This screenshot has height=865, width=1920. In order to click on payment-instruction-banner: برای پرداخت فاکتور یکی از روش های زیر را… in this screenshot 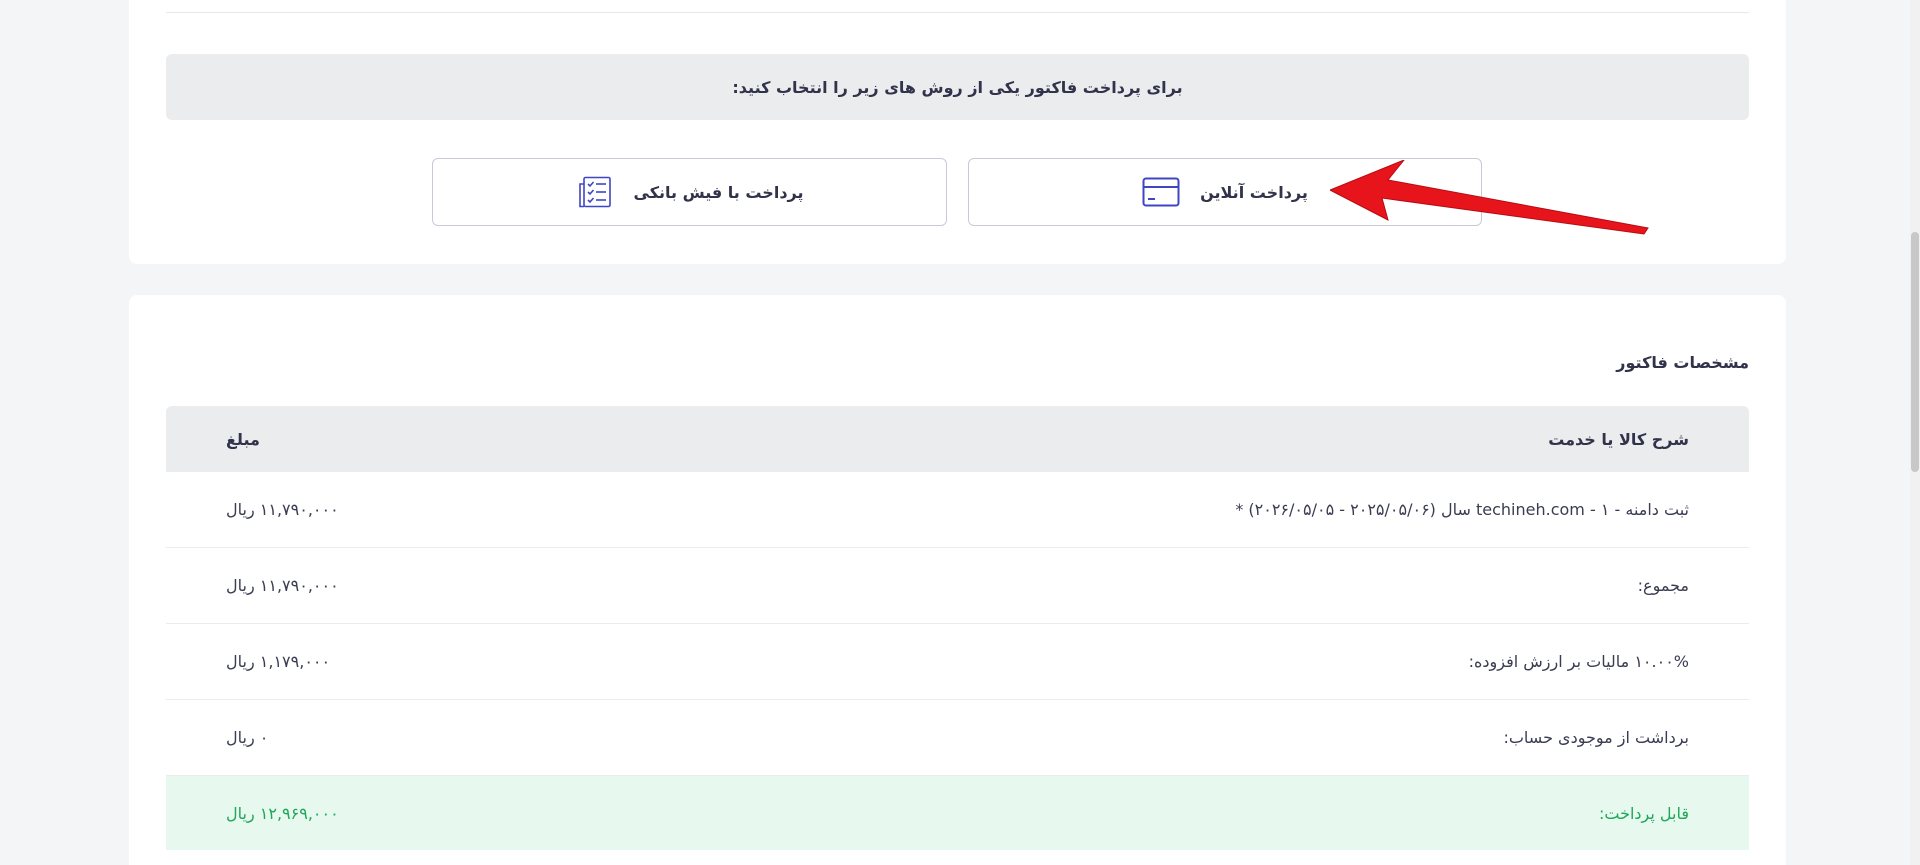, I will do `click(957, 87)`.